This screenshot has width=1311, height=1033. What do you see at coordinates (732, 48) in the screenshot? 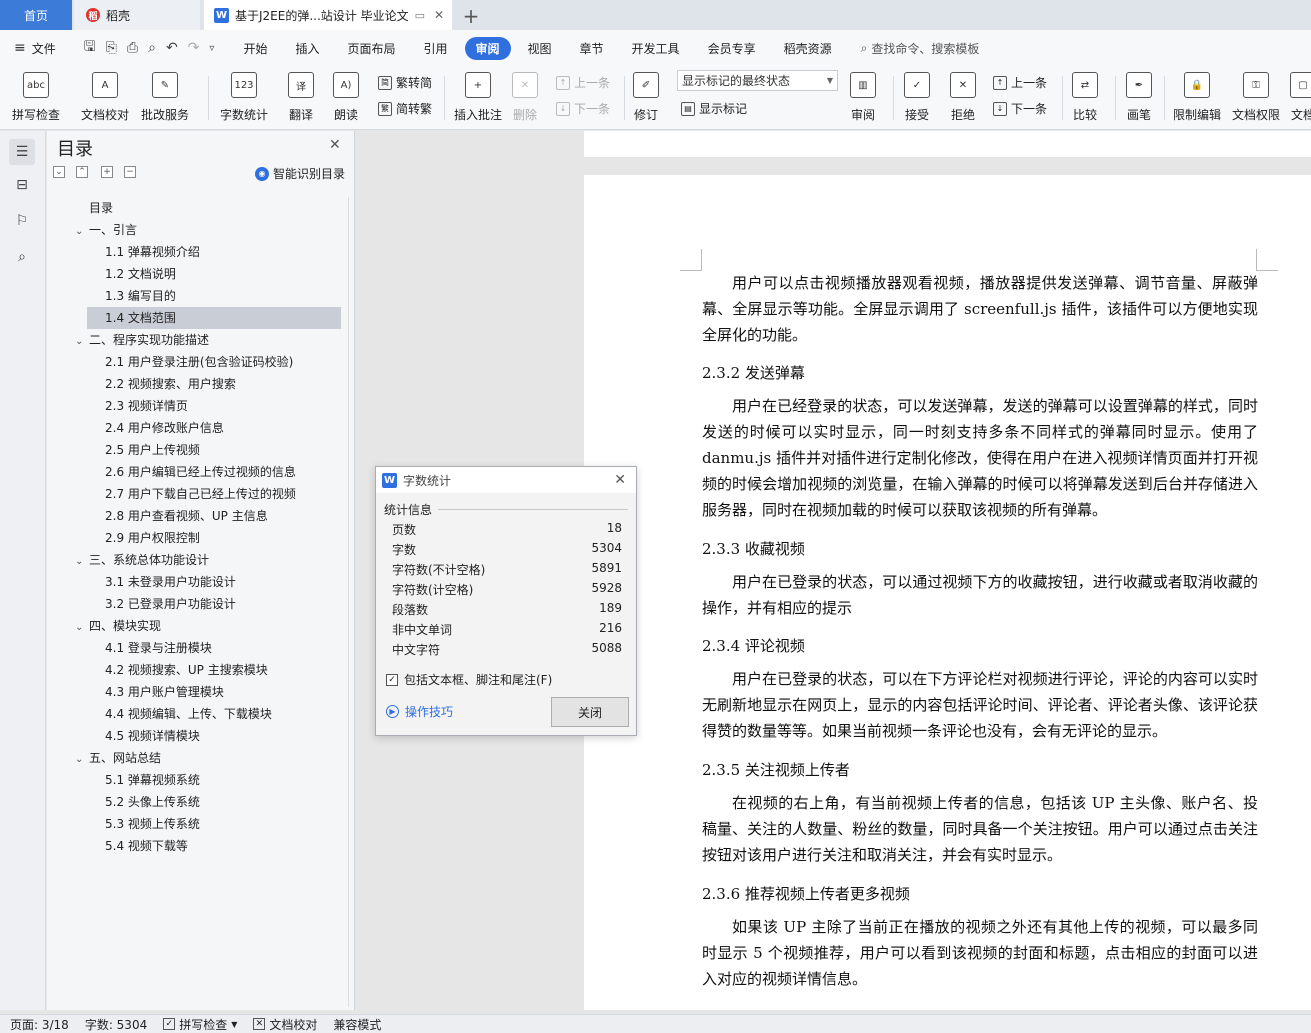
I see `menu-tab-8: 会员专享` at bounding box center [732, 48].